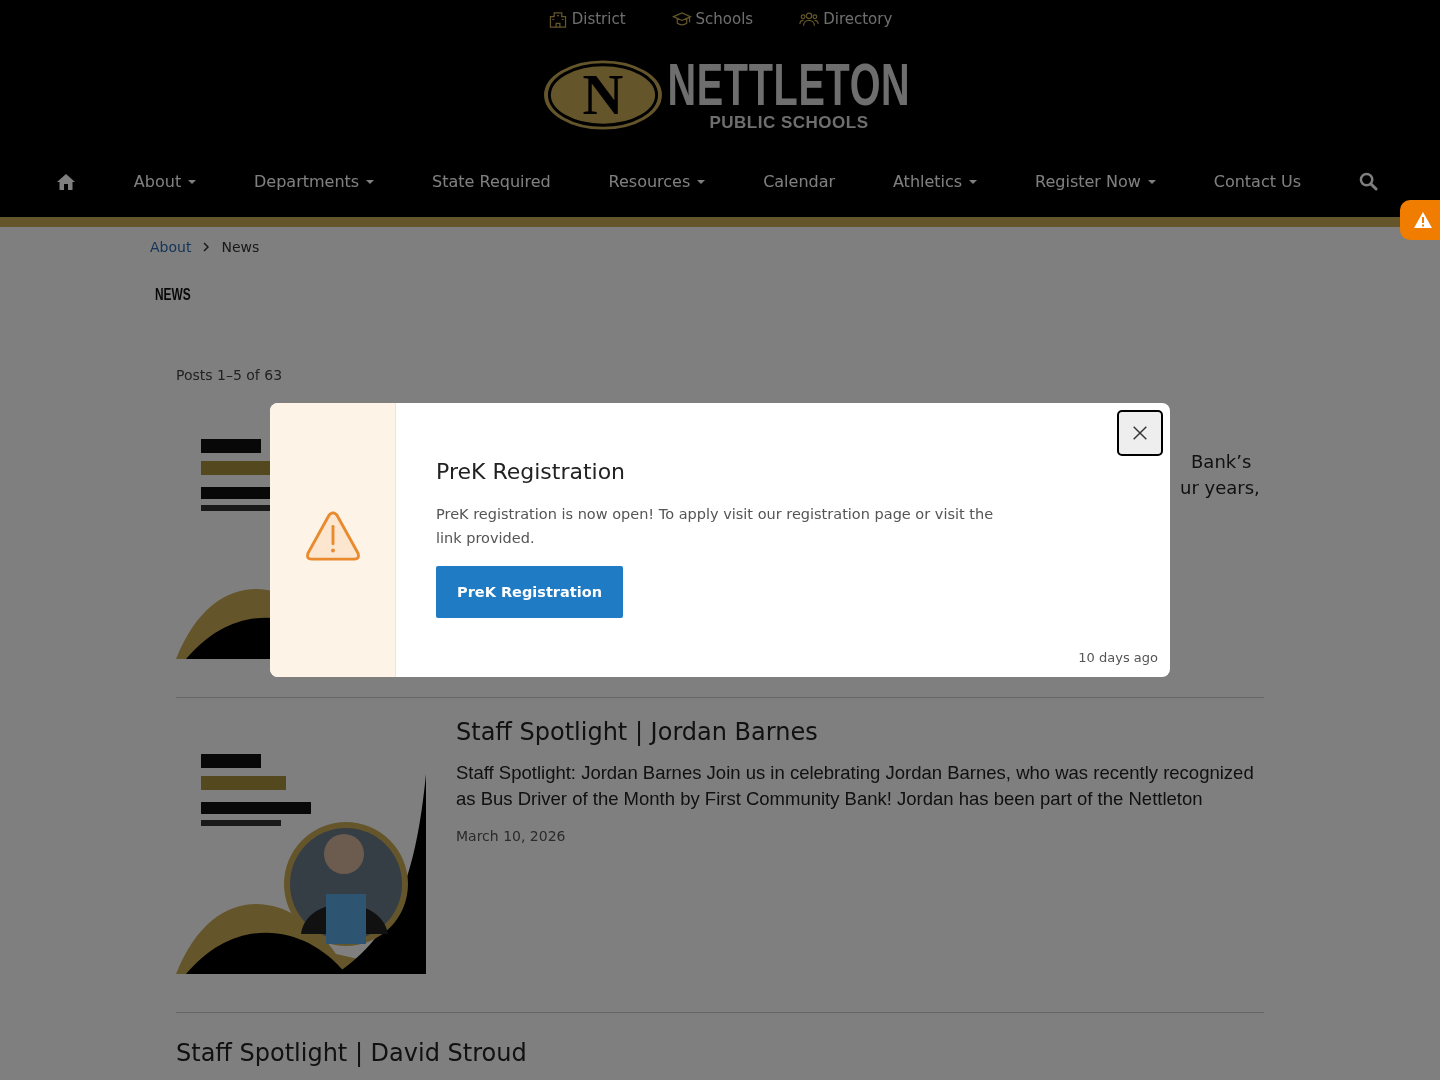 The image size is (1440, 1080). I want to click on logo-wordmark: NETTLETON, so click(789, 85).